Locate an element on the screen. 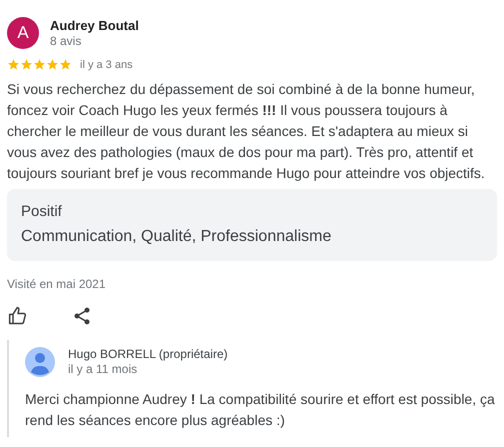  reply-time: il y a 11 mois is located at coordinates (103, 369).